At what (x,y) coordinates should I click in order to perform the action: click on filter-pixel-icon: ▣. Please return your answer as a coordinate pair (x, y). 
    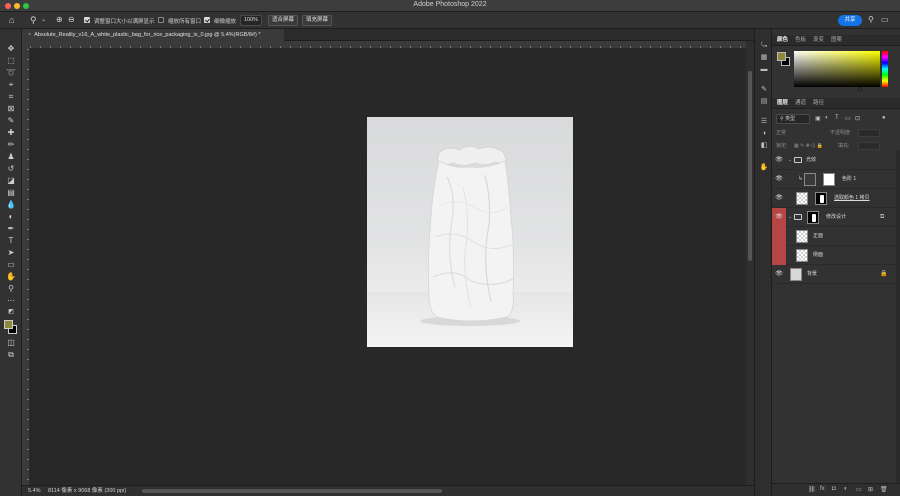
    Looking at the image, I should click on (818, 118).